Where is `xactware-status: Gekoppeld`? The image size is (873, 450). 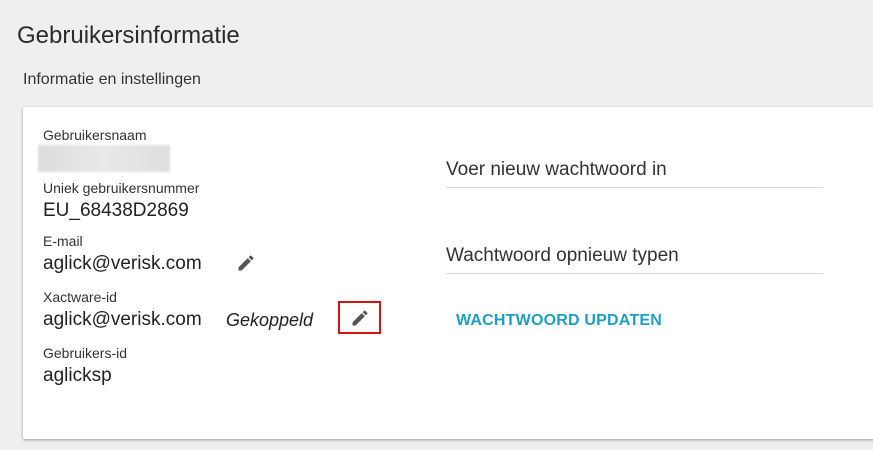
xactware-status: Gekoppeld is located at coordinates (270, 320).